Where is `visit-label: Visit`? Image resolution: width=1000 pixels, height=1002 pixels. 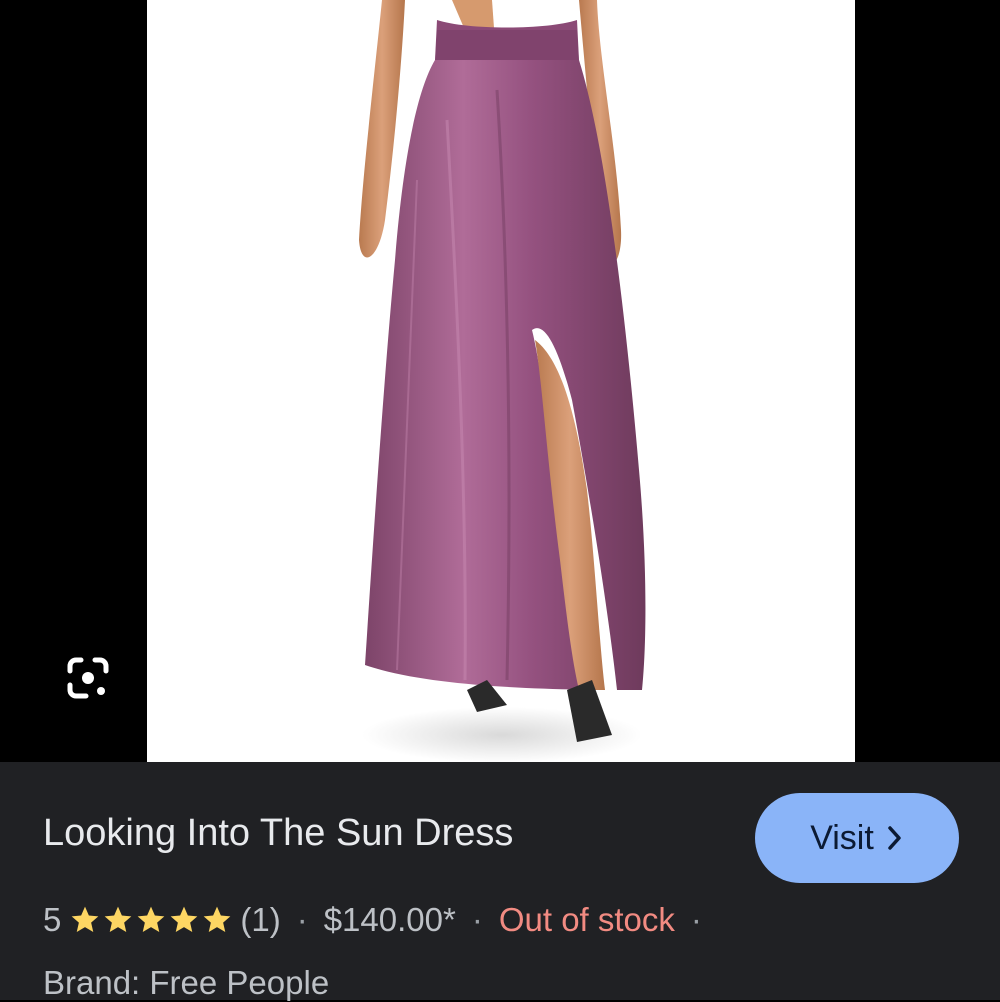
visit-label: Visit is located at coordinates (842, 837).